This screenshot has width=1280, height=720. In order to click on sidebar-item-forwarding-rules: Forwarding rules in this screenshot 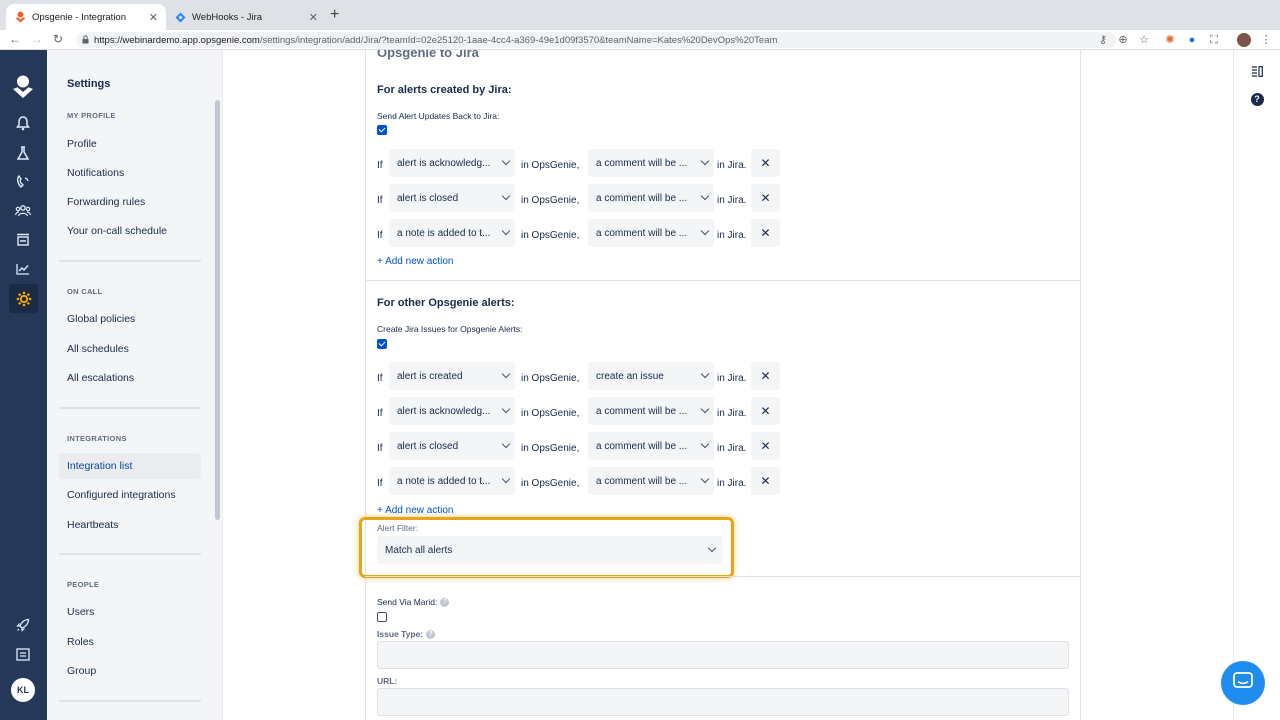, I will do `click(130, 202)`.